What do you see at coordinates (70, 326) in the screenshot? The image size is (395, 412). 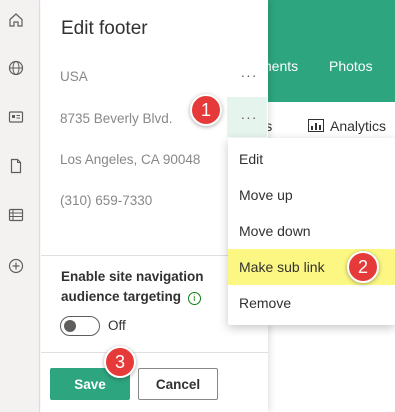 I see `toggle-knob` at bounding box center [70, 326].